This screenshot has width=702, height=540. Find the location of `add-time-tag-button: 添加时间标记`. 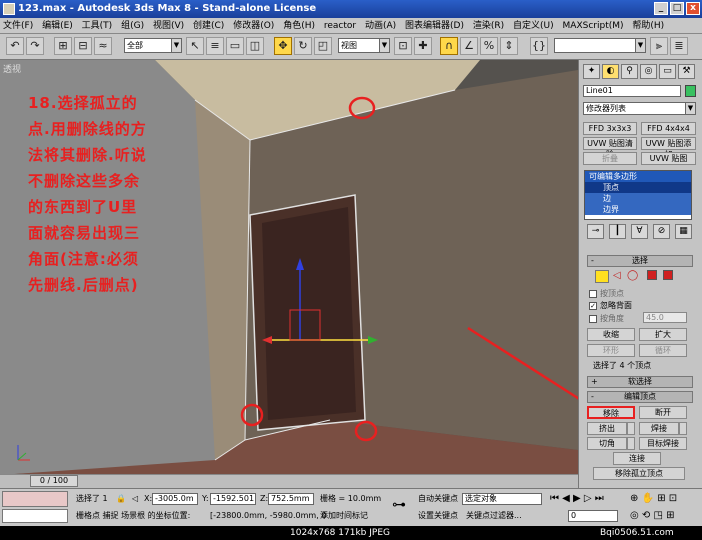

add-time-tag-button: 添加时间标记 is located at coordinates (344, 516).